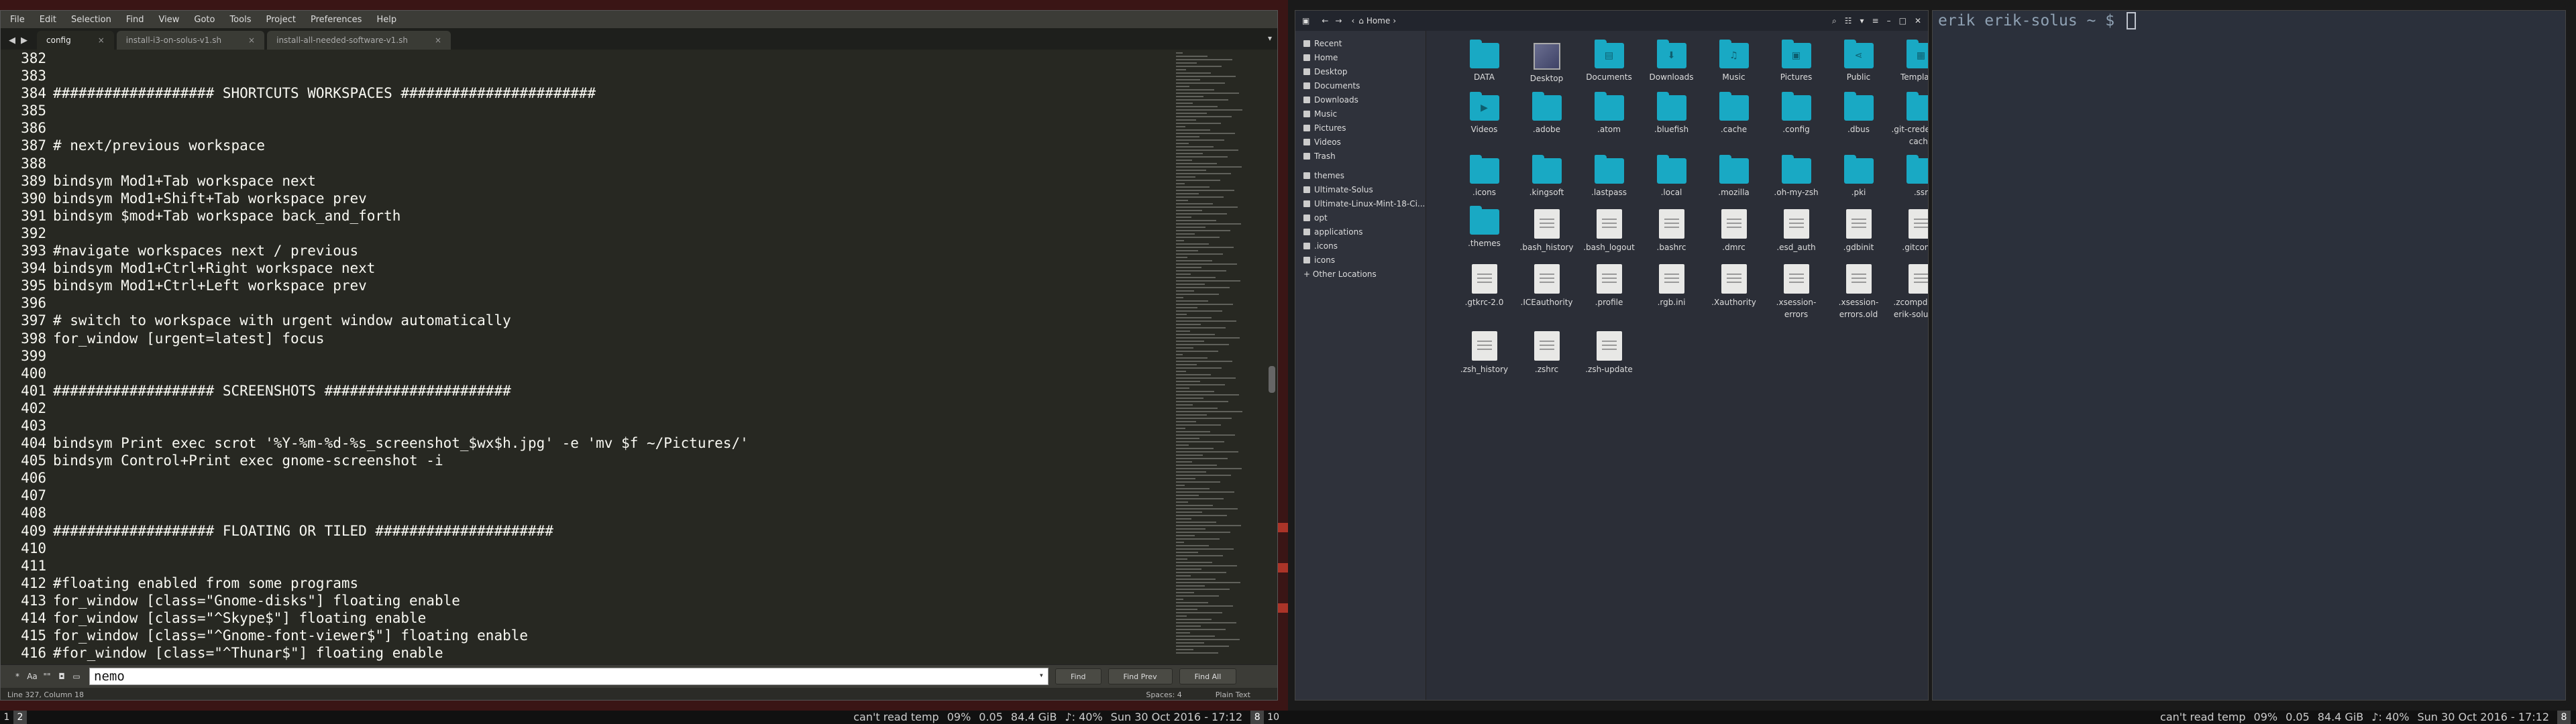  I want to click on file-item: ⬇ Downloads, so click(1671, 62).